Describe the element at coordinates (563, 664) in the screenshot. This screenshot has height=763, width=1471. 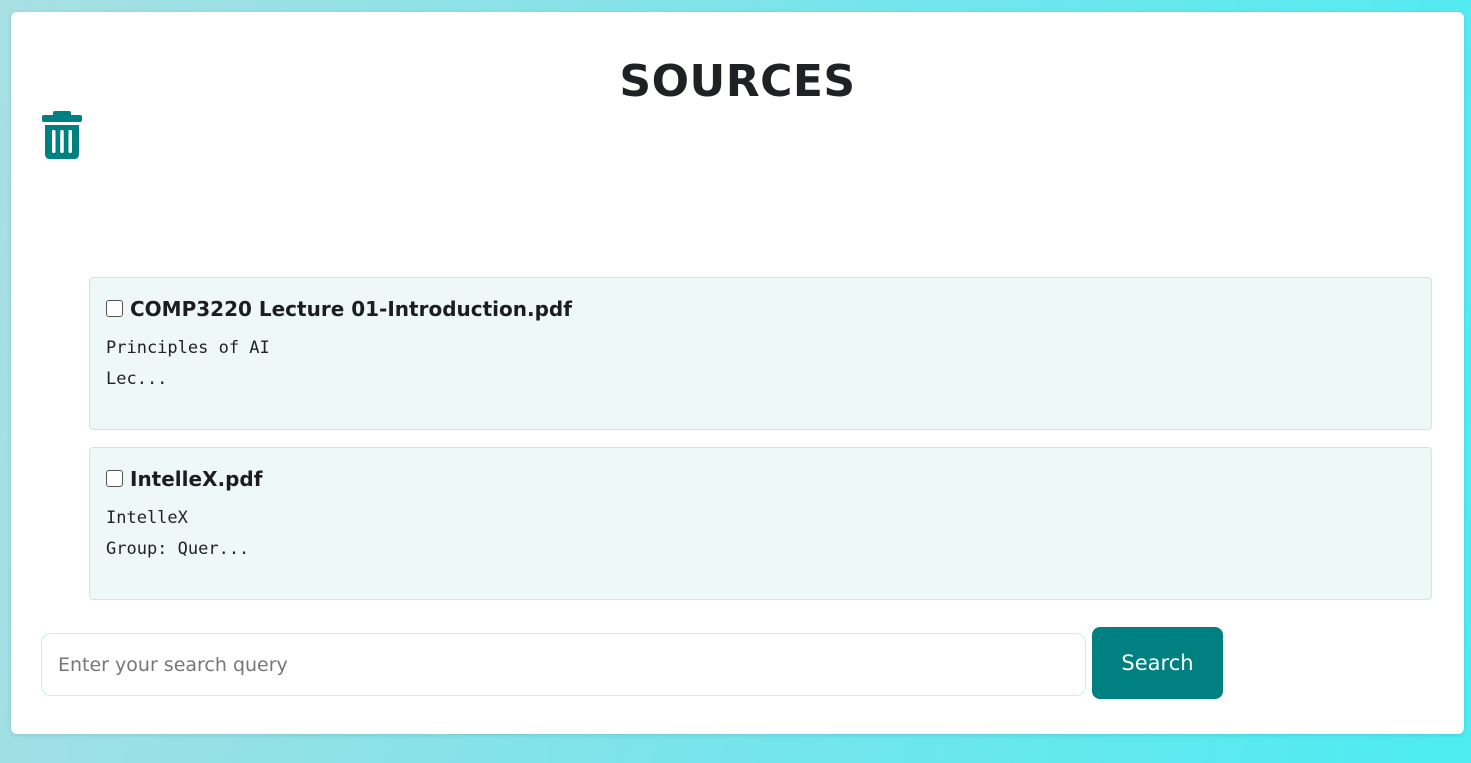
I see `search-input` at that location.